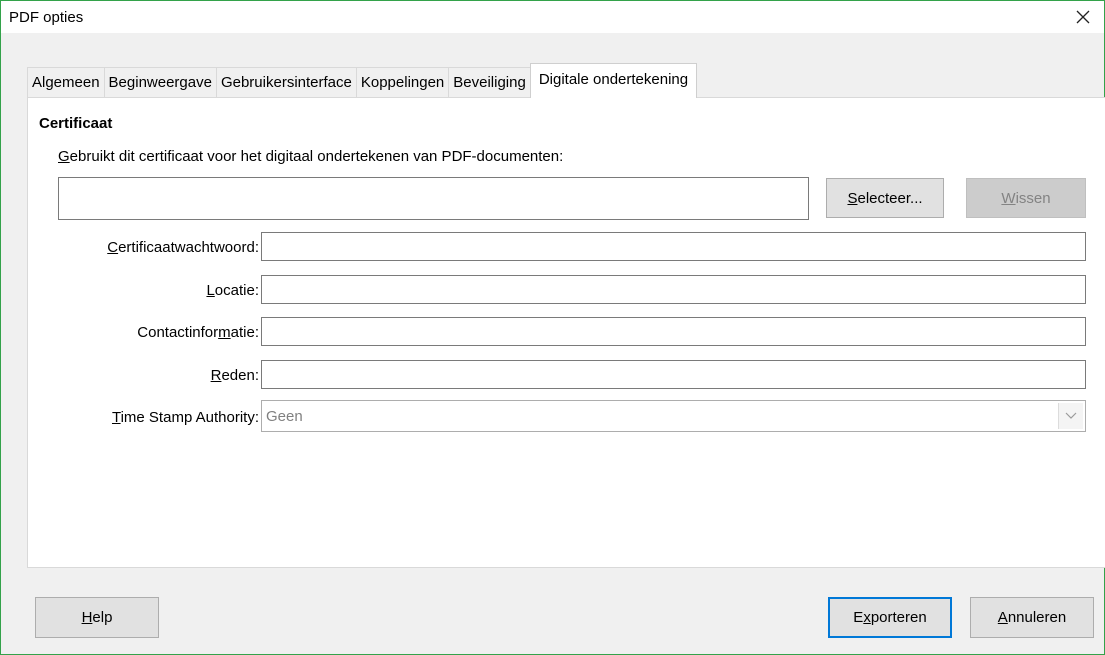 This screenshot has height=655, width=1105. Describe the element at coordinates (673, 246) in the screenshot. I see `password-field` at that location.